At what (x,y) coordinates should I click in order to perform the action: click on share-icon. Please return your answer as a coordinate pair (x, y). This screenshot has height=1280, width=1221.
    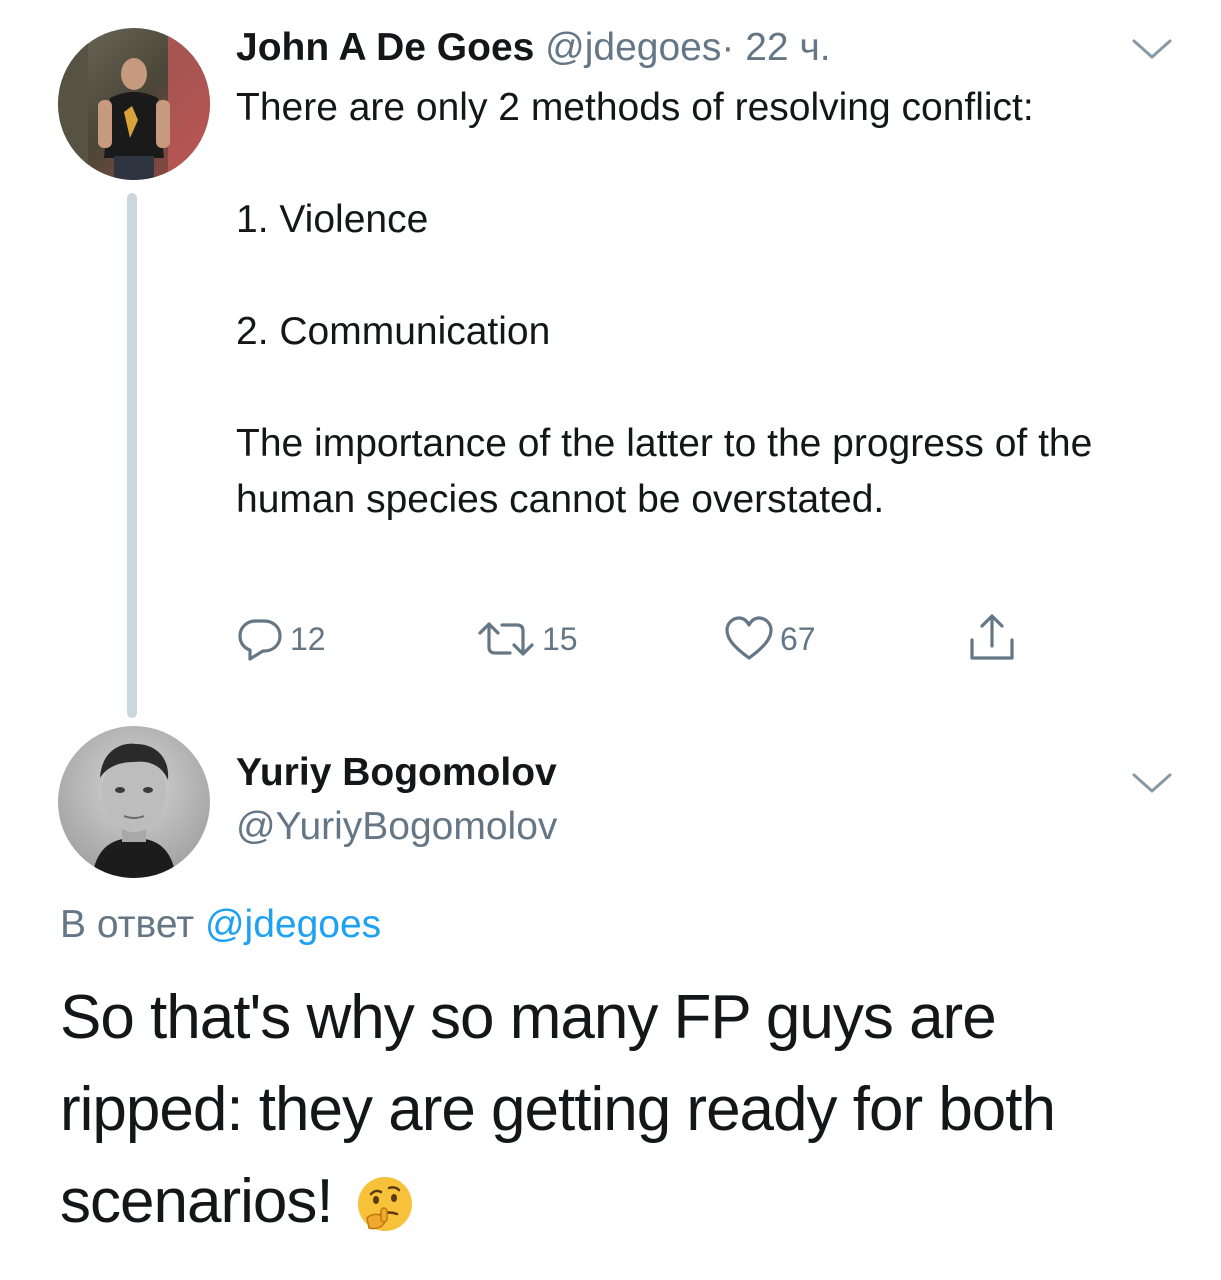
    Looking at the image, I should click on (992, 637).